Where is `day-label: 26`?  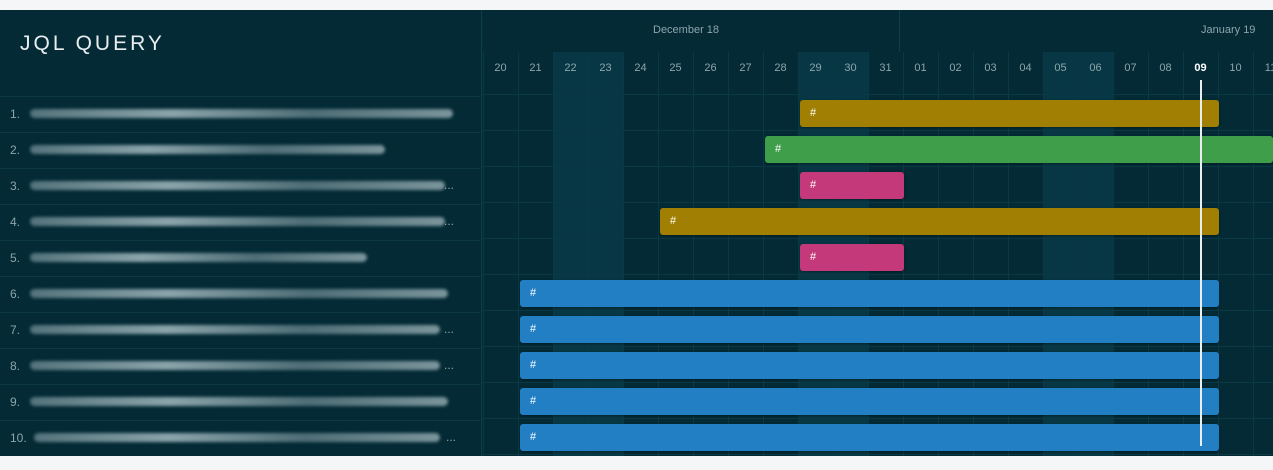 day-label: 26 is located at coordinates (710, 68).